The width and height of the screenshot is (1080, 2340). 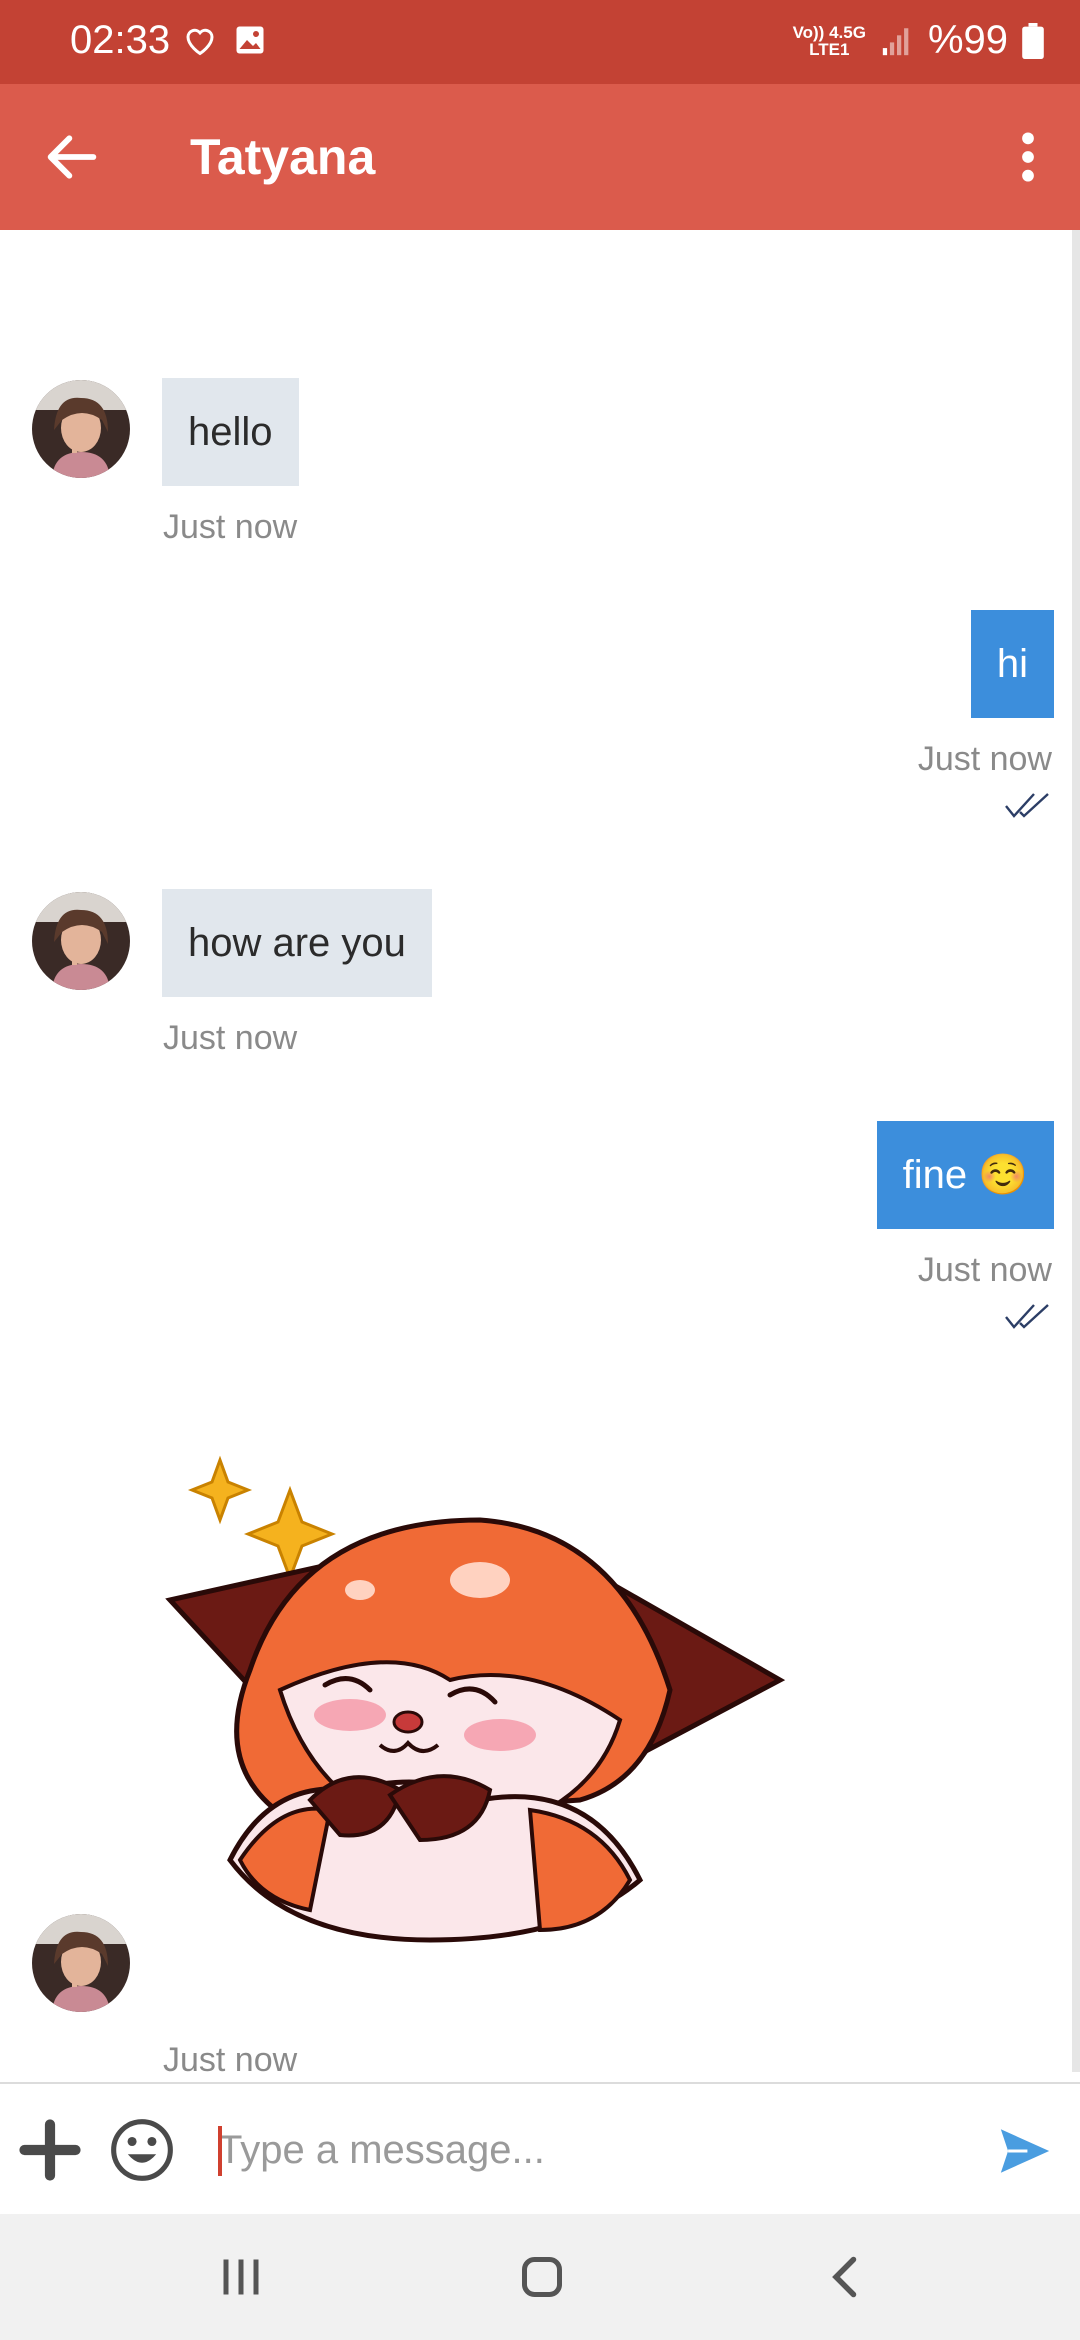 I want to click on message-input, so click(x=588, y=2150).